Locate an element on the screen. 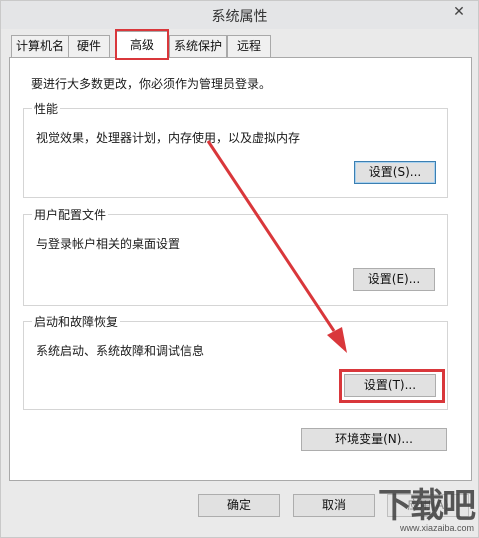 This screenshot has width=479, height=538. performance-title: 性能 is located at coordinates (46, 108).